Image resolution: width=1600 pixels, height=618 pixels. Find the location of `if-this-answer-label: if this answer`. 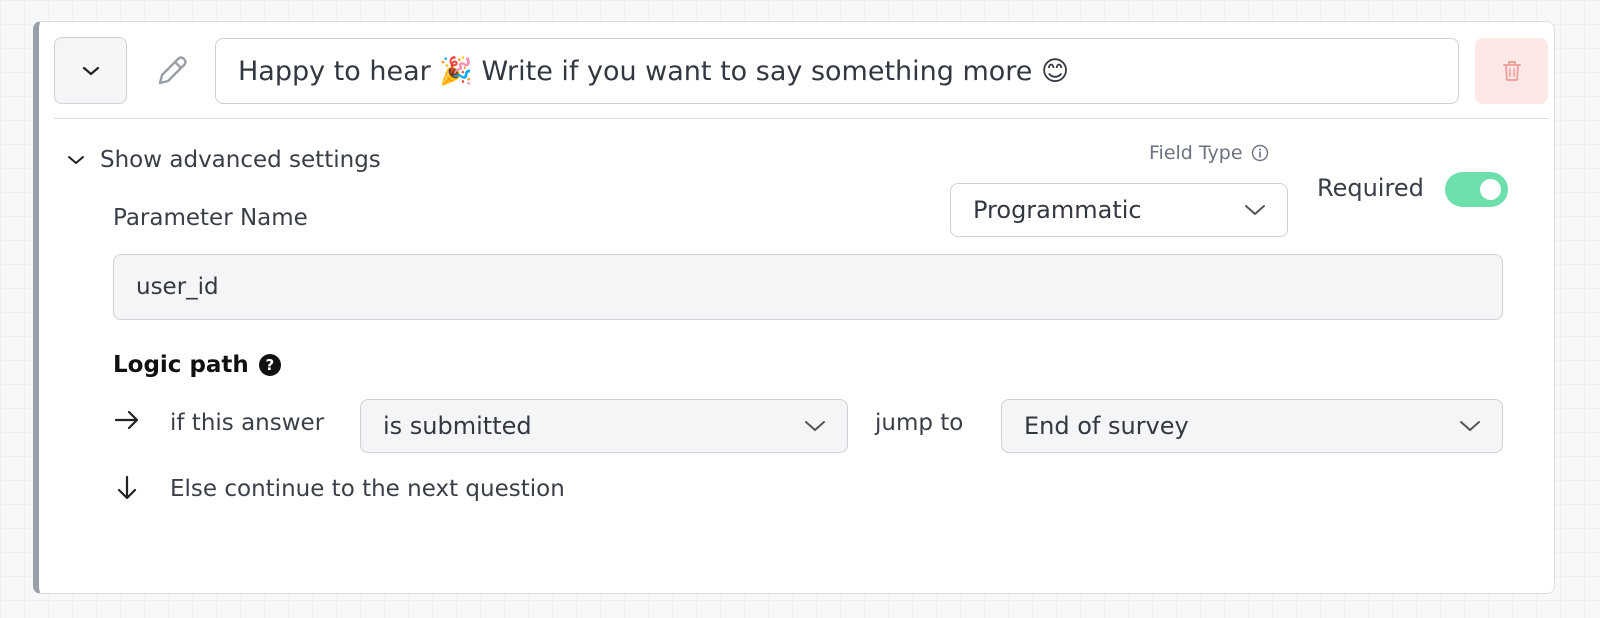

if-this-answer-label: if this answer is located at coordinates (247, 423).